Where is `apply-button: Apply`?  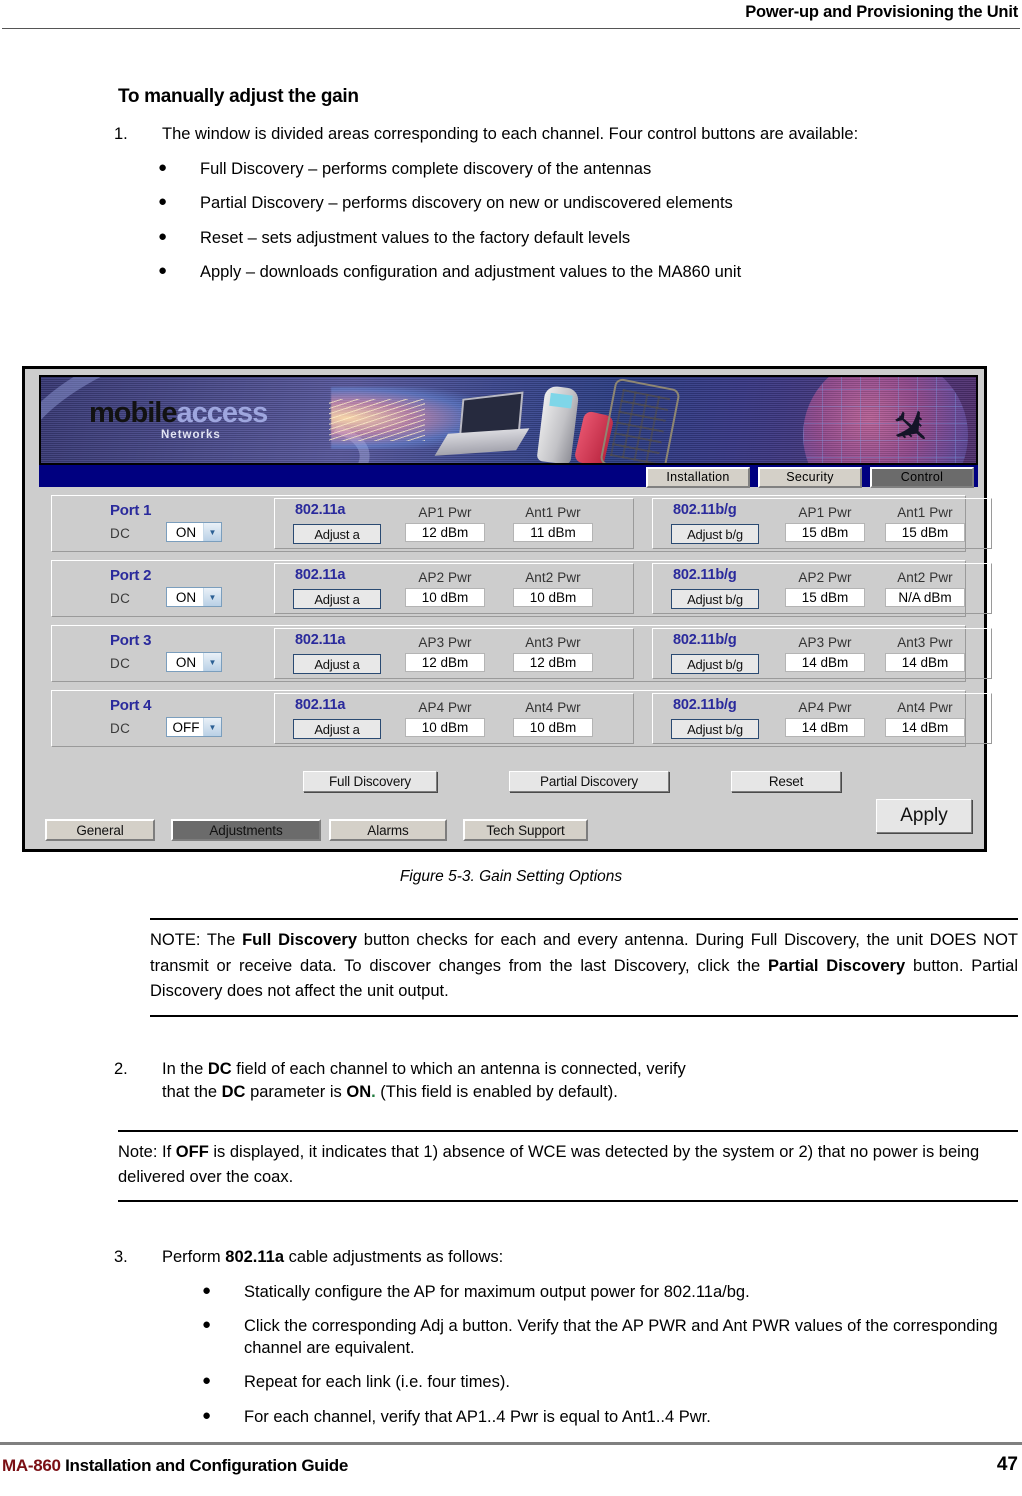
apply-button: Apply is located at coordinates (924, 816).